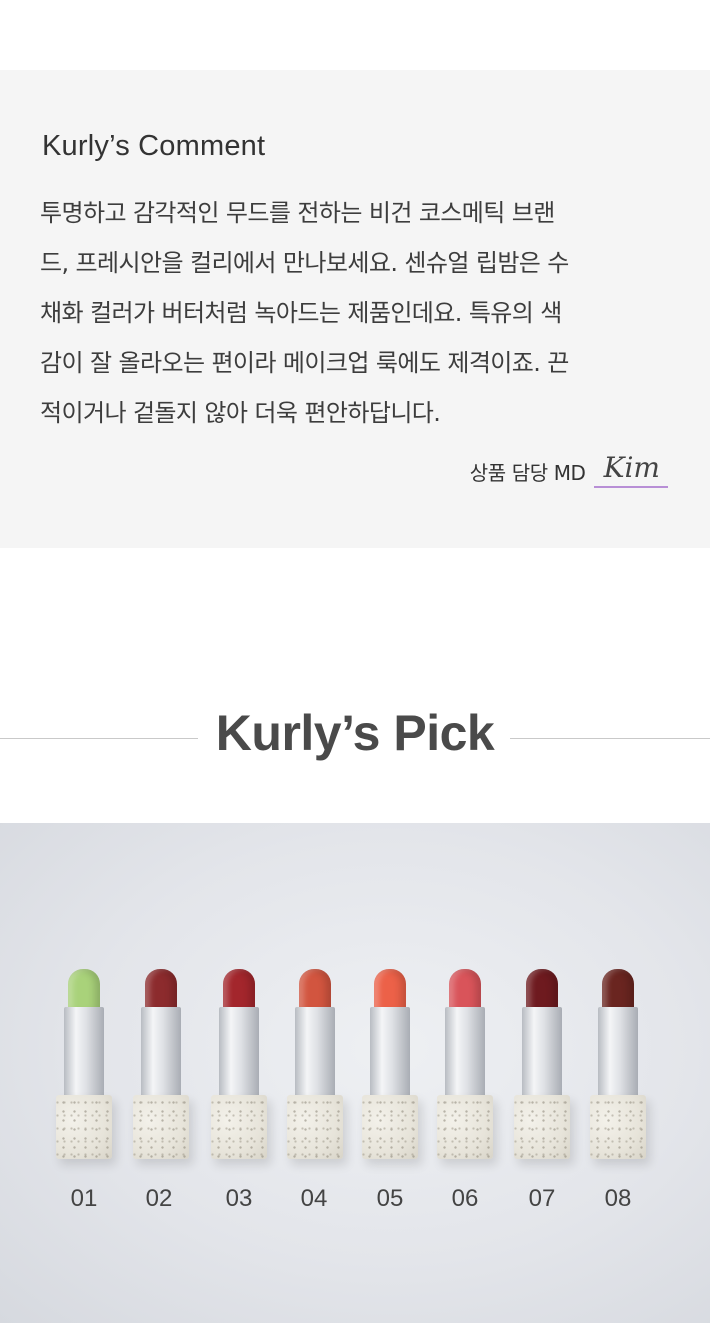  What do you see at coordinates (314, 1198) in the screenshot?
I see `lipstick-number: 04` at bounding box center [314, 1198].